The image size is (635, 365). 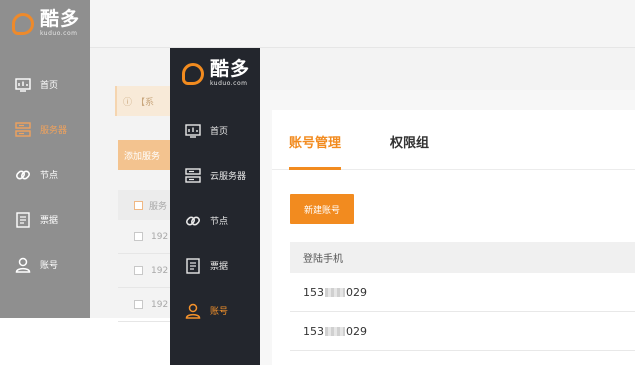 I want to click on sidebar-item-ticket: 票据, so click(x=215, y=265).